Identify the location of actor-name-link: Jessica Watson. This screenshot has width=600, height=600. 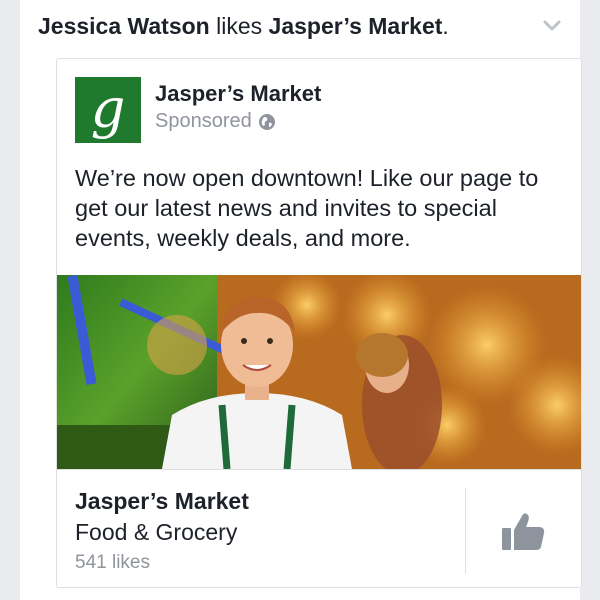
(124, 26).